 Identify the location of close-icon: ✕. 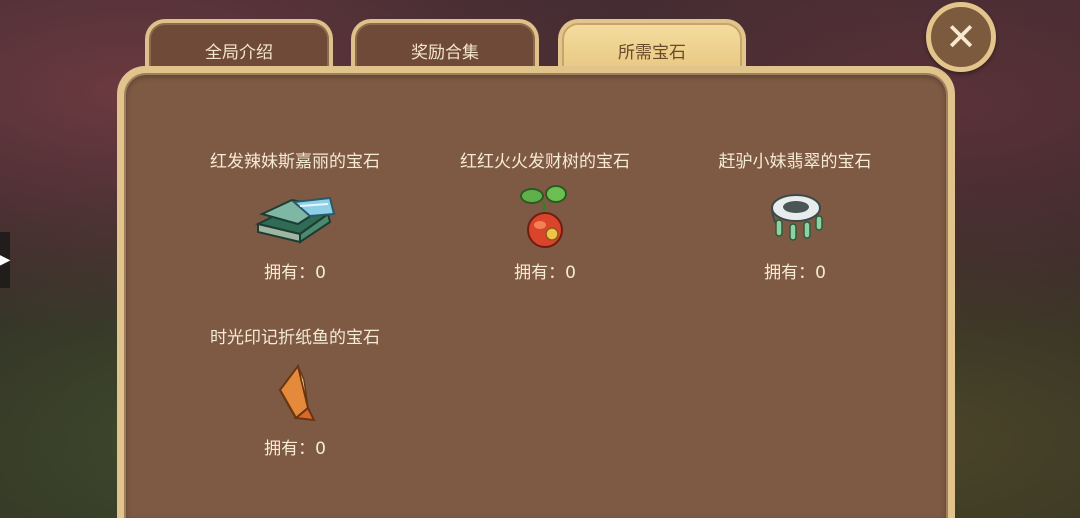
(961, 37).